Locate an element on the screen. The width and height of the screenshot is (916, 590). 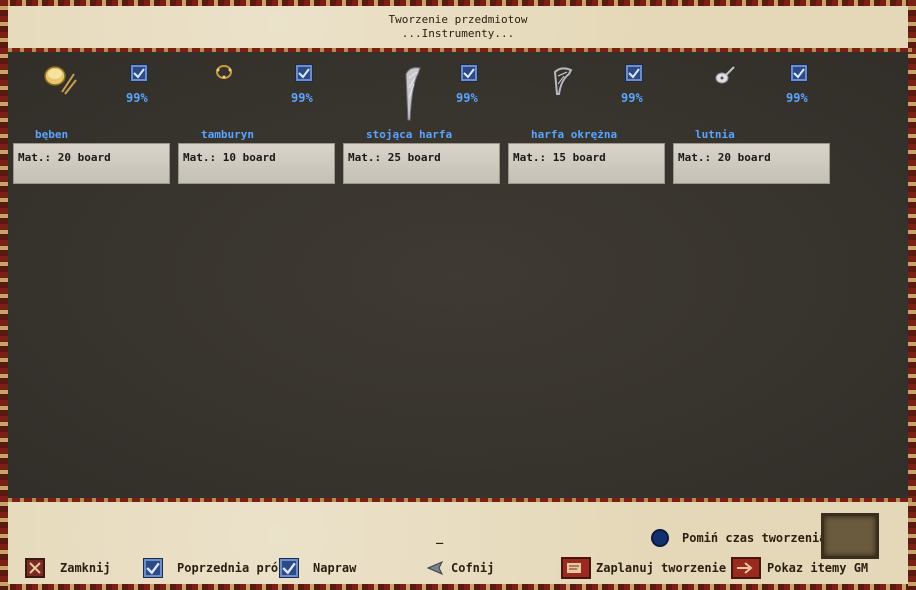
back-button is located at coordinates (436, 570).